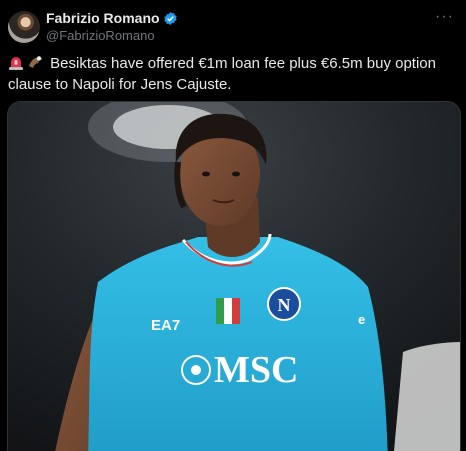  What do you see at coordinates (103, 18) in the screenshot?
I see `display-name: Fabrizio Romano` at bounding box center [103, 18].